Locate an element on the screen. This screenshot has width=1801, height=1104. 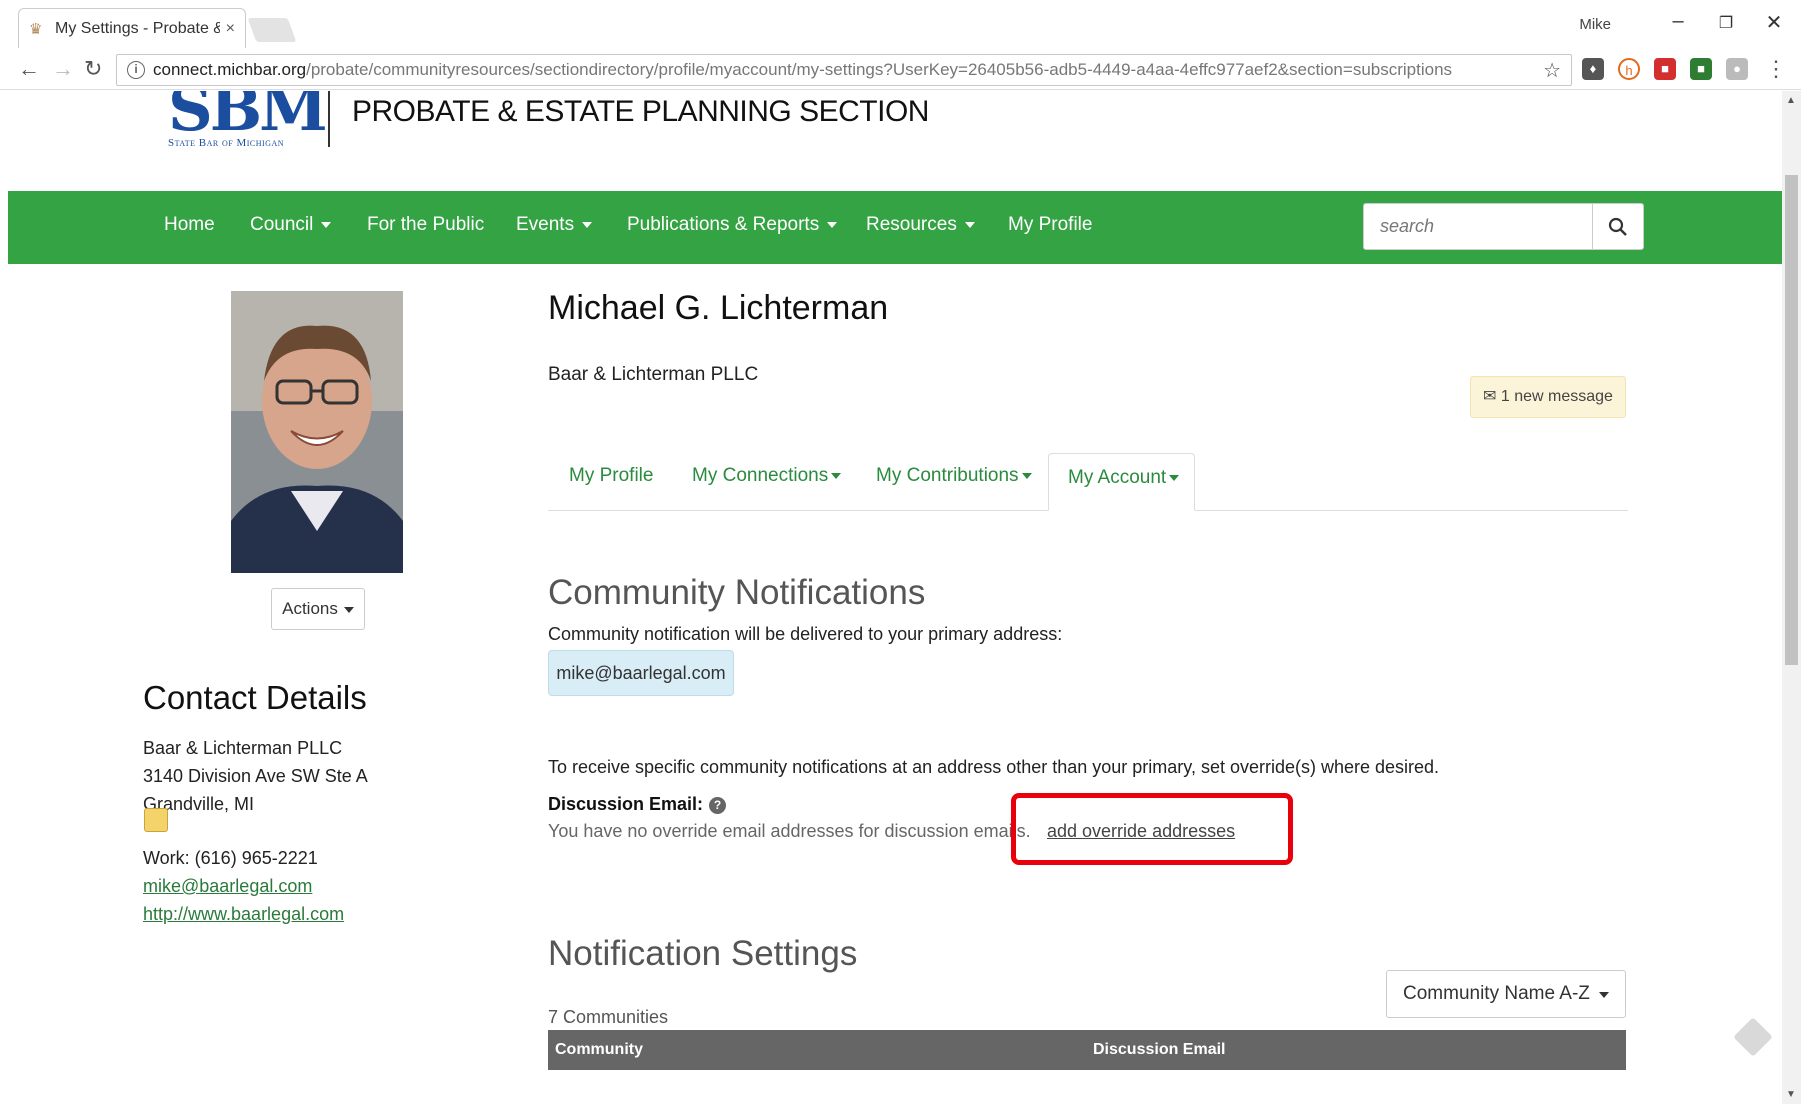
scroll-down-icon: ▼ is located at coordinates (1791, 1094).